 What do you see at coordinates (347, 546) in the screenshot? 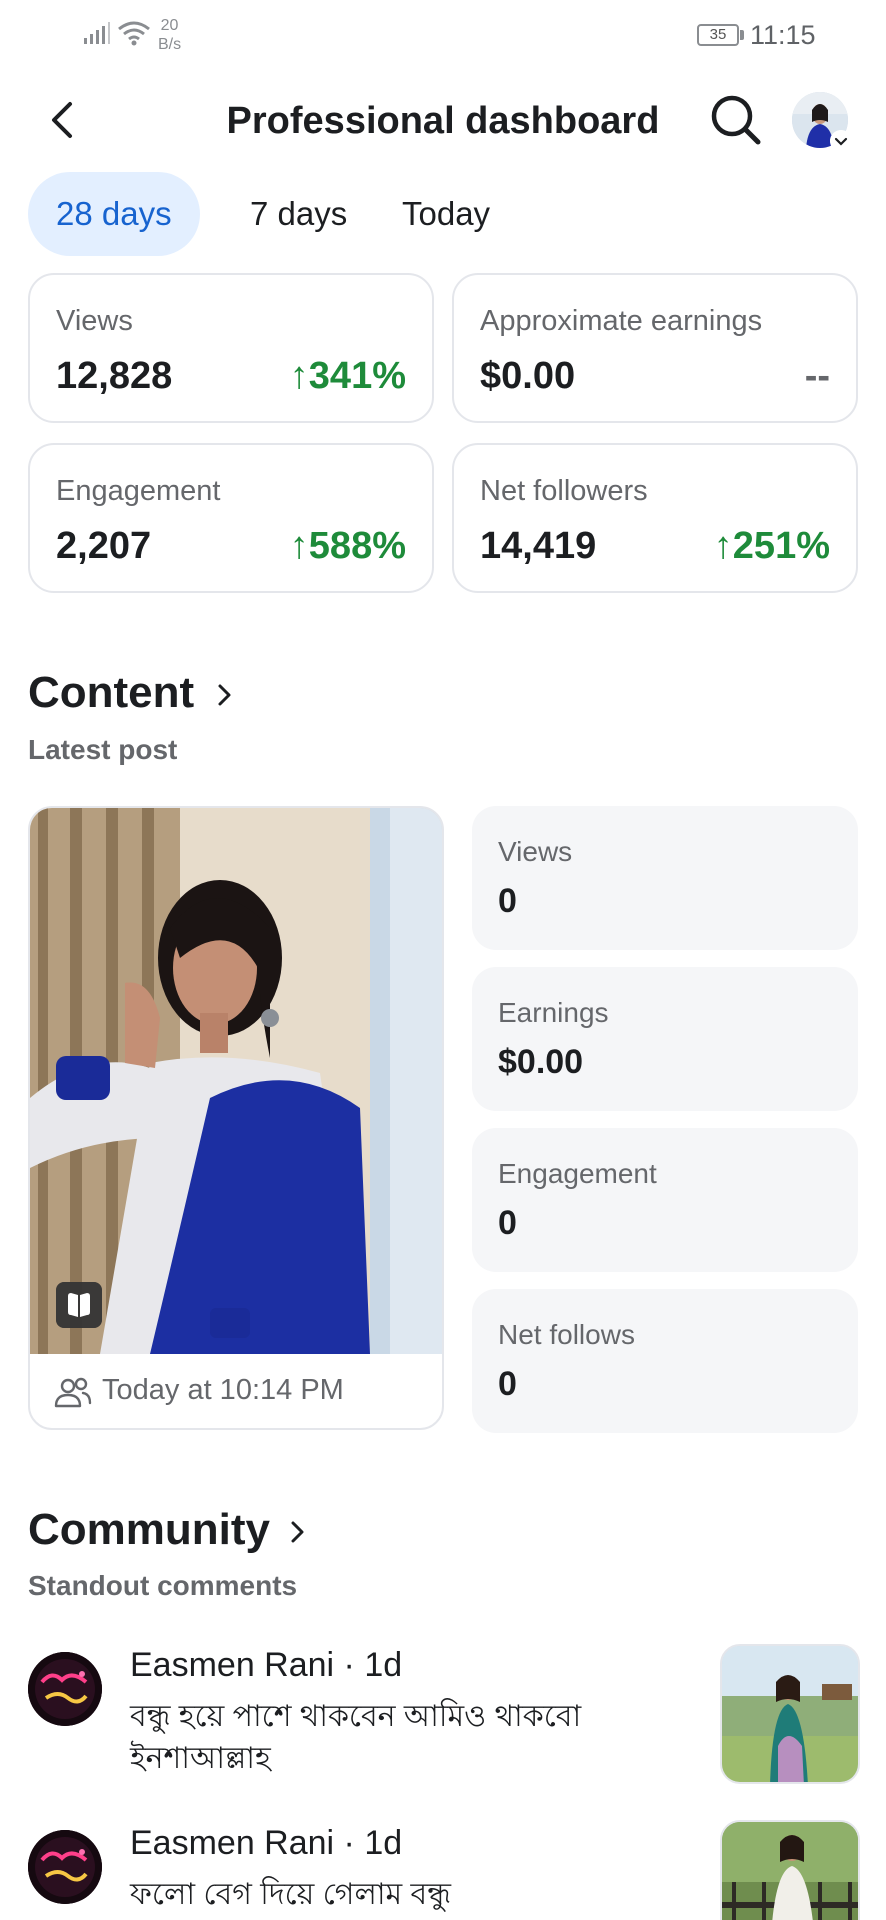
I see `metric-delta: ↑588%` at bounding box center [347, 546].